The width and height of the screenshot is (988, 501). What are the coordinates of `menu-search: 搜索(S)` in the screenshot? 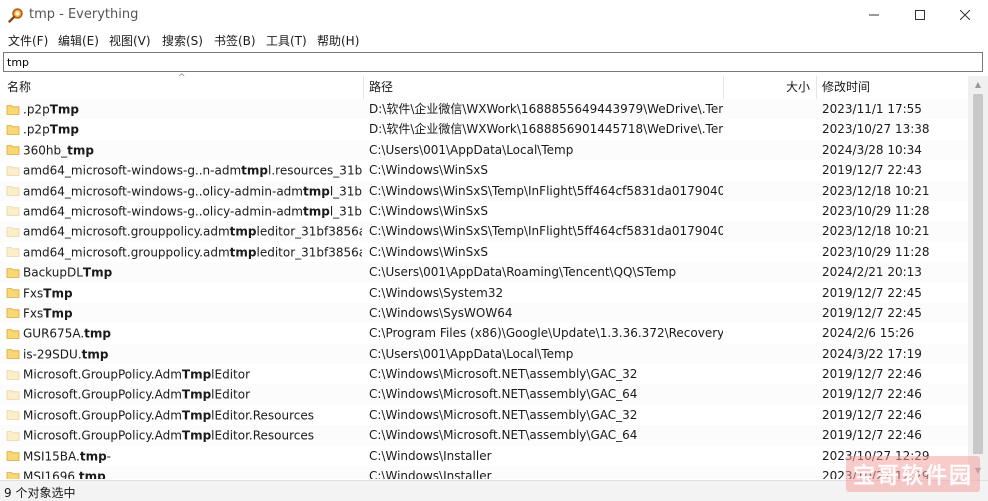 It's located at (182, 40).